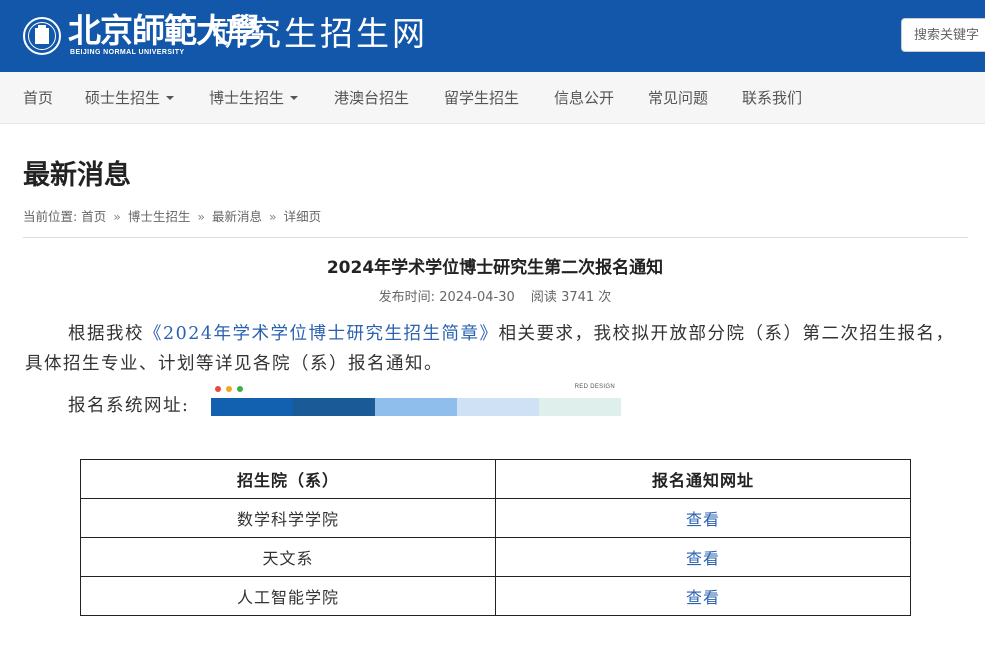 The image size is (985, 667). Describe the element at coordinates (288, 596) in the screenshot. I see `department-name: 人工智能学院` at that location.